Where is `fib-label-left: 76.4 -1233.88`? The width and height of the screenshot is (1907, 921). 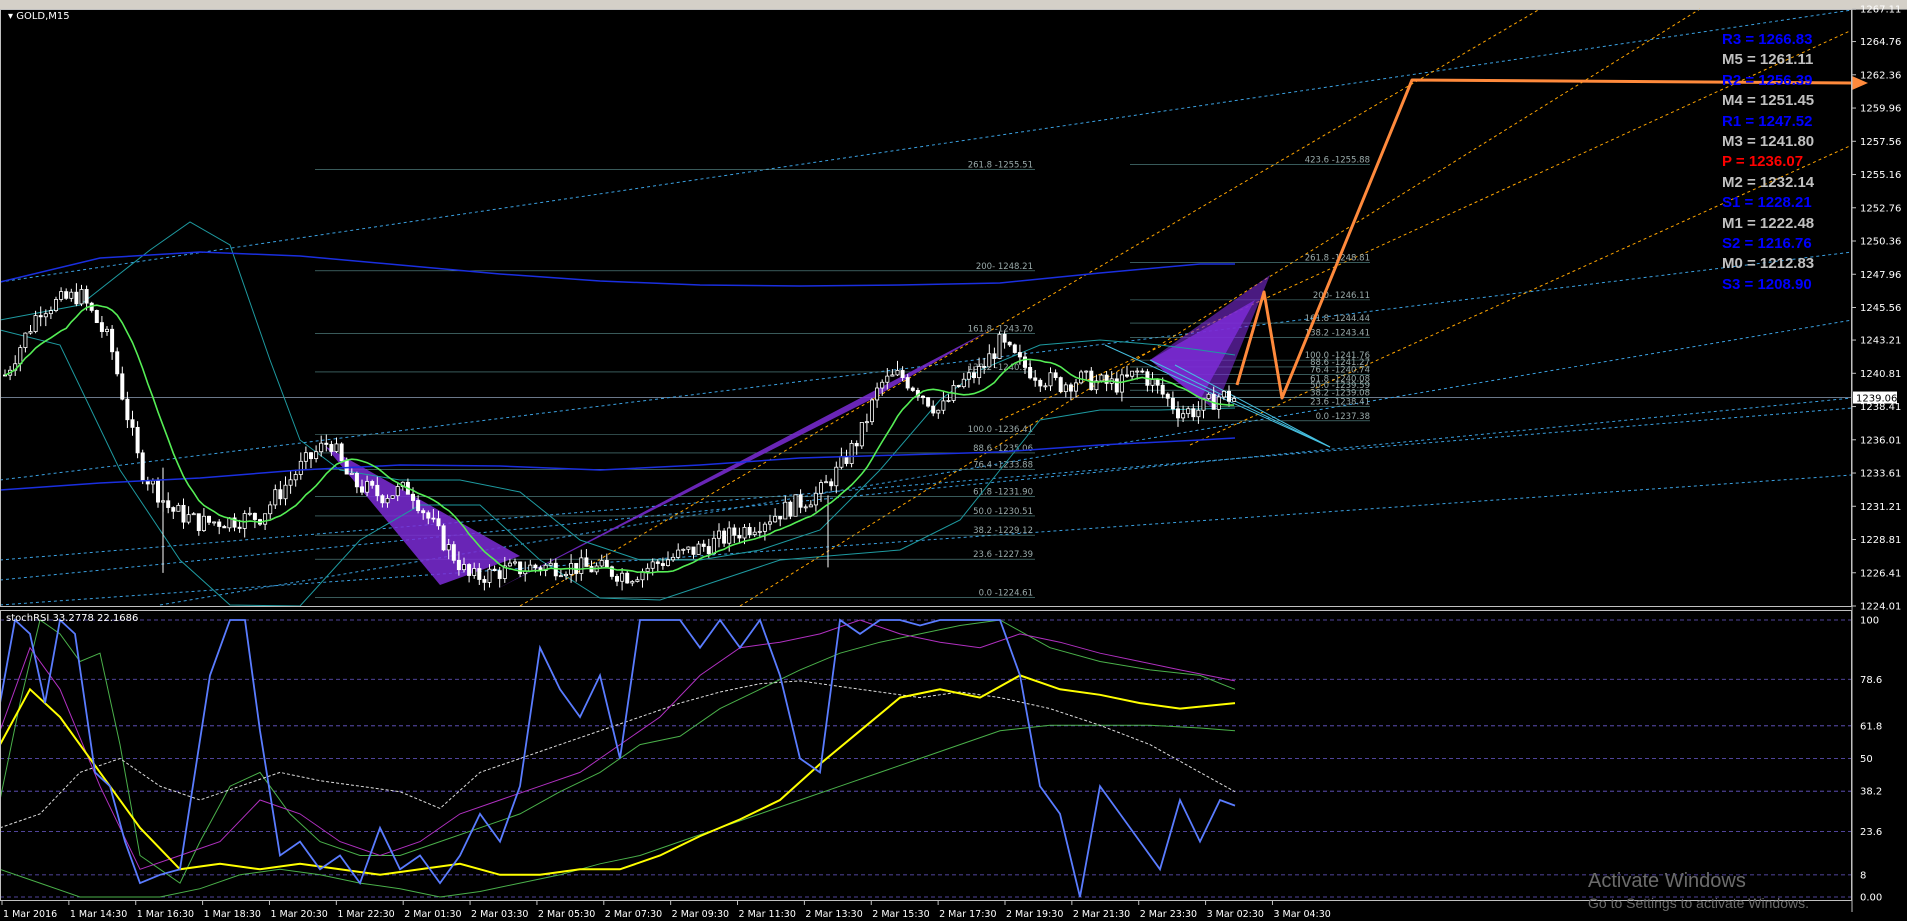
fib-label-left: 76.4 -1233.88 is located at coordinates (1003, 465).